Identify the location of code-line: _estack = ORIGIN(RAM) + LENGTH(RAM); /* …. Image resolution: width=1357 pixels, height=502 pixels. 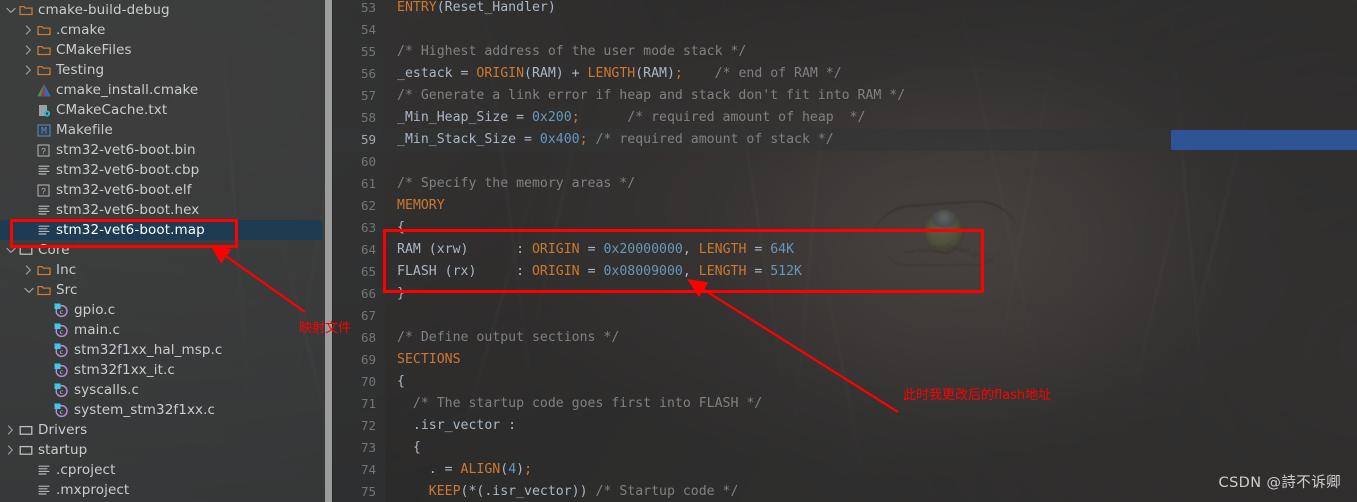
(619, 74).